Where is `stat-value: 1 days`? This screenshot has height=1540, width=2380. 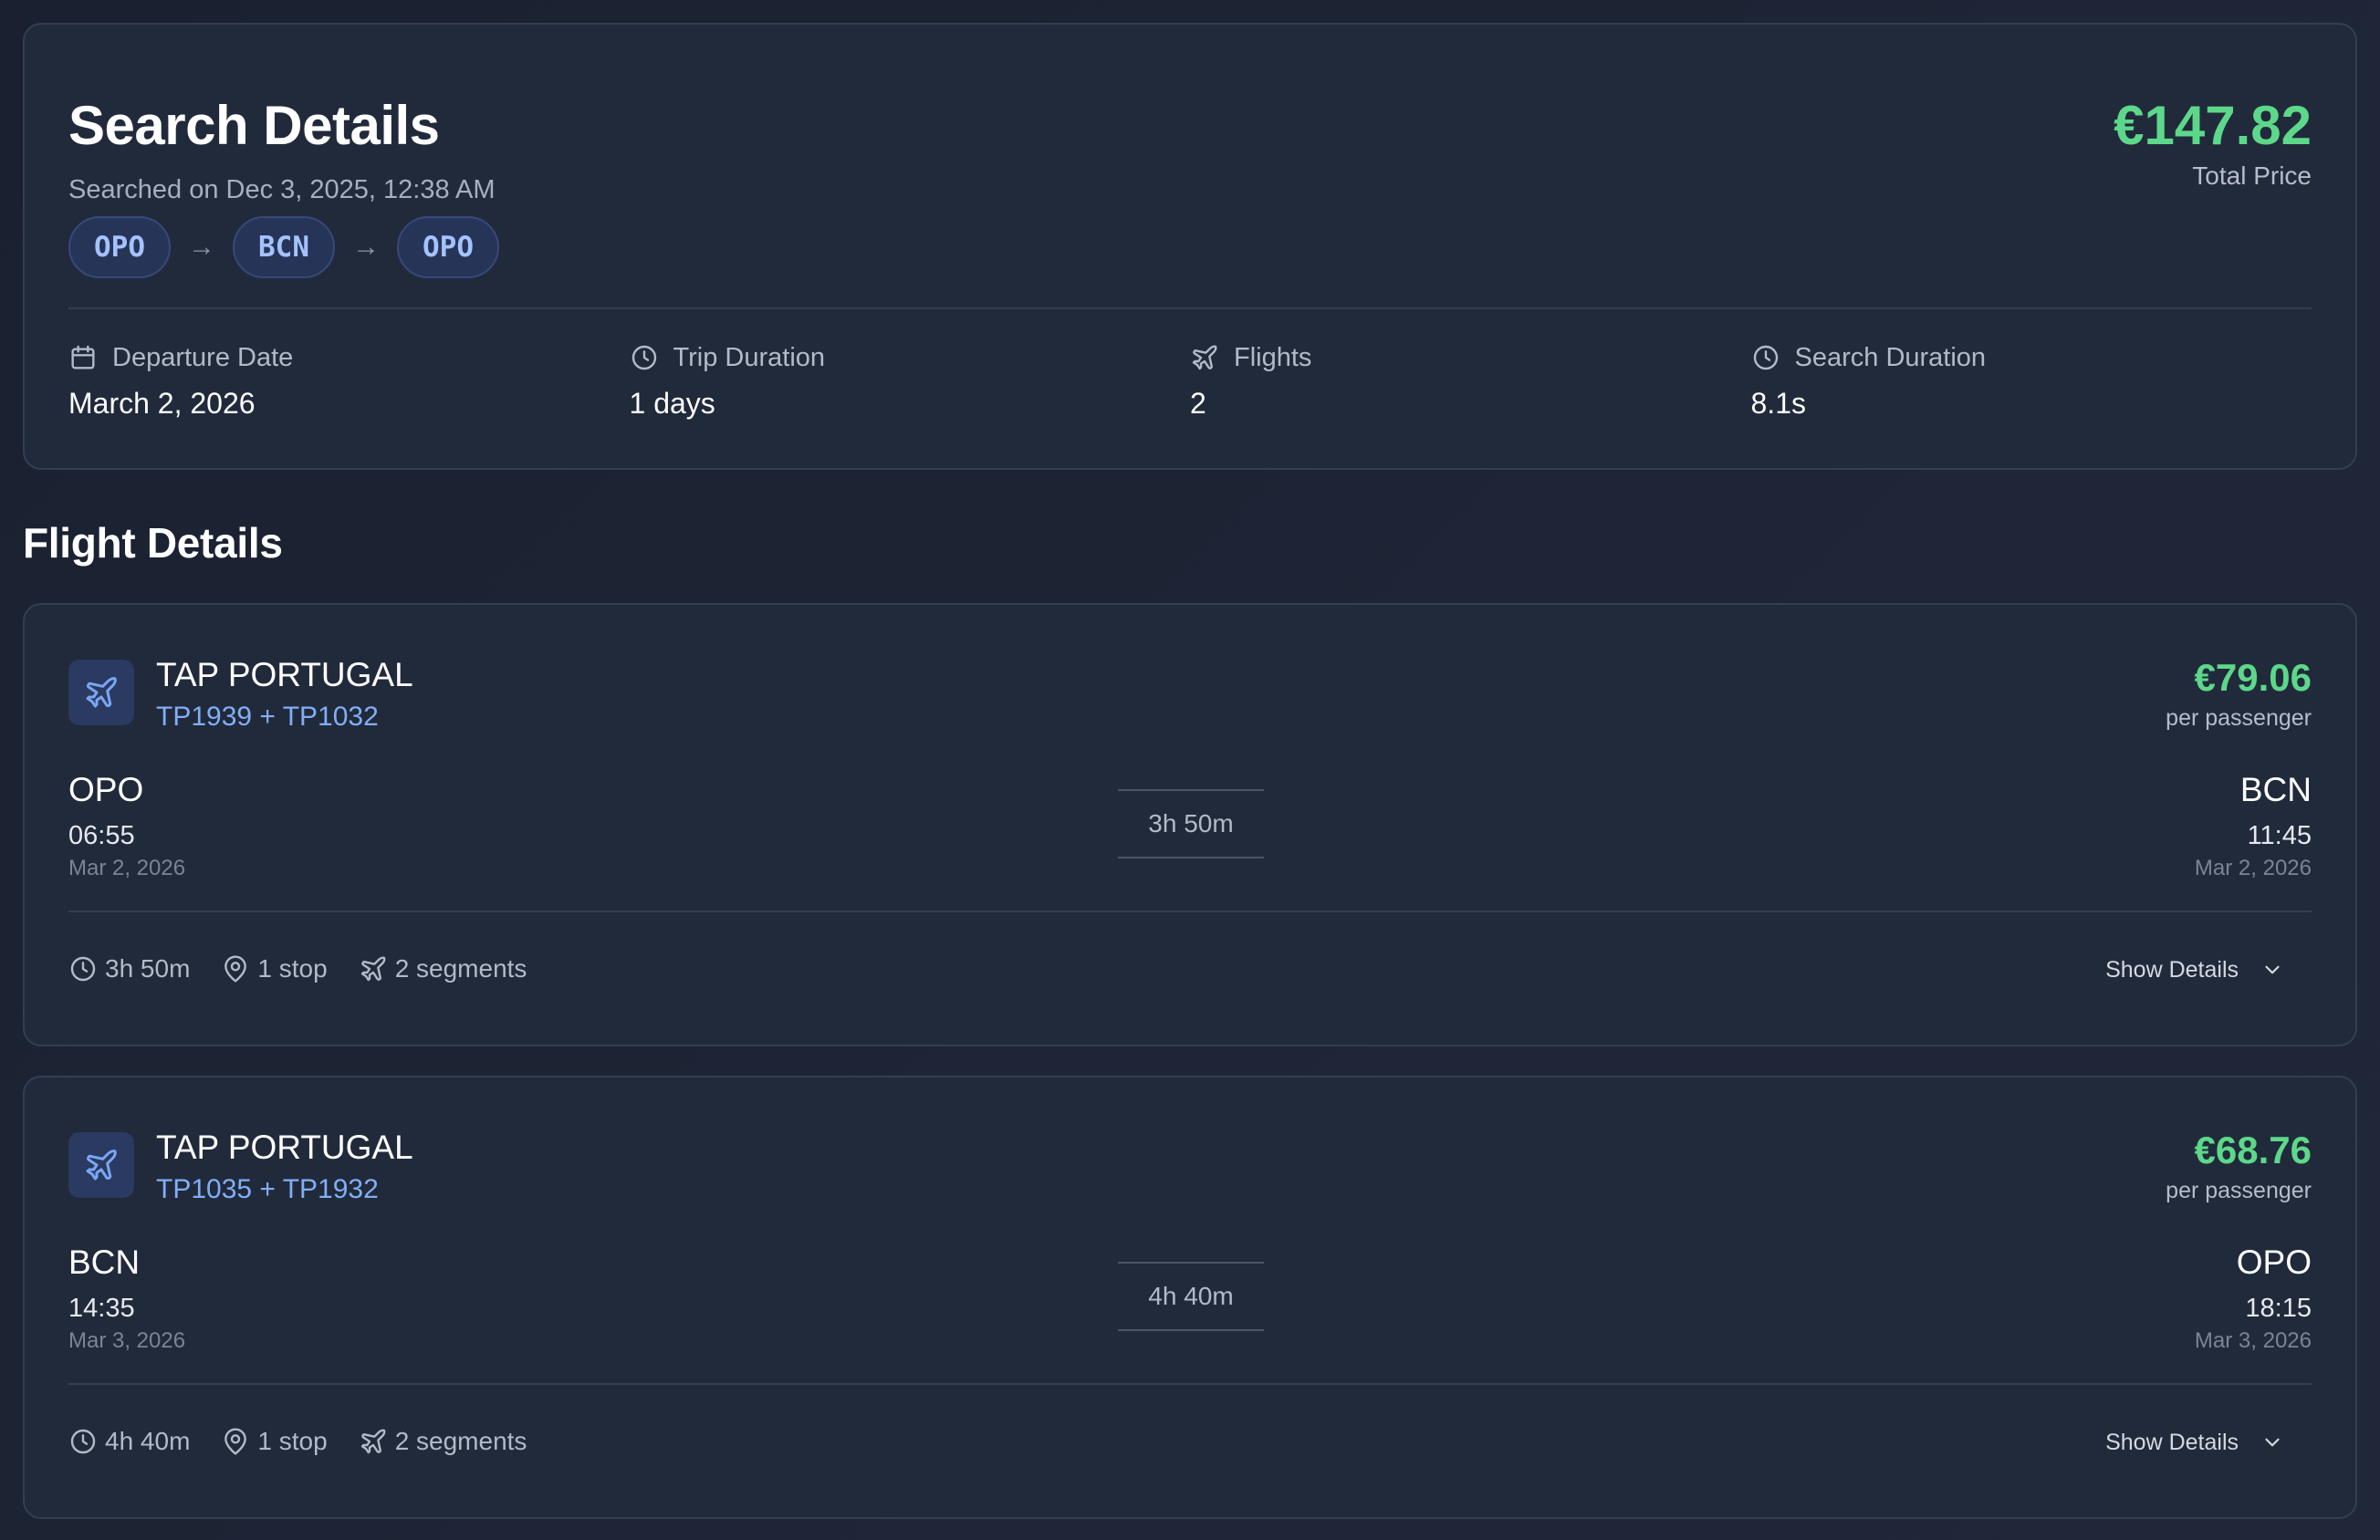
stat-value: 1 days is located at coordinates (672, 403).